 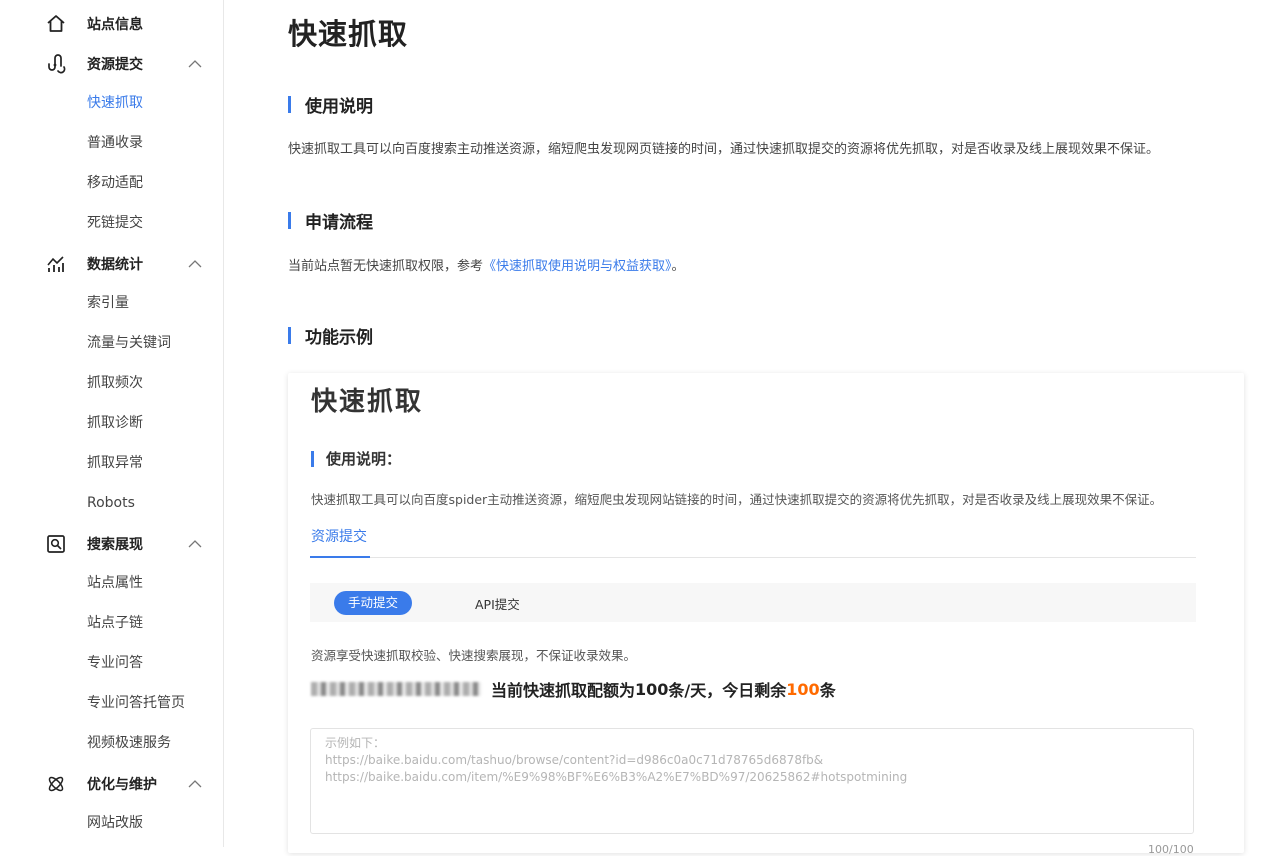 What do you see at coordinates (115, 583) in the screenshot?
I see `sidebar-item-site-attributes: 站点属性` at bounding box center [115, 583].